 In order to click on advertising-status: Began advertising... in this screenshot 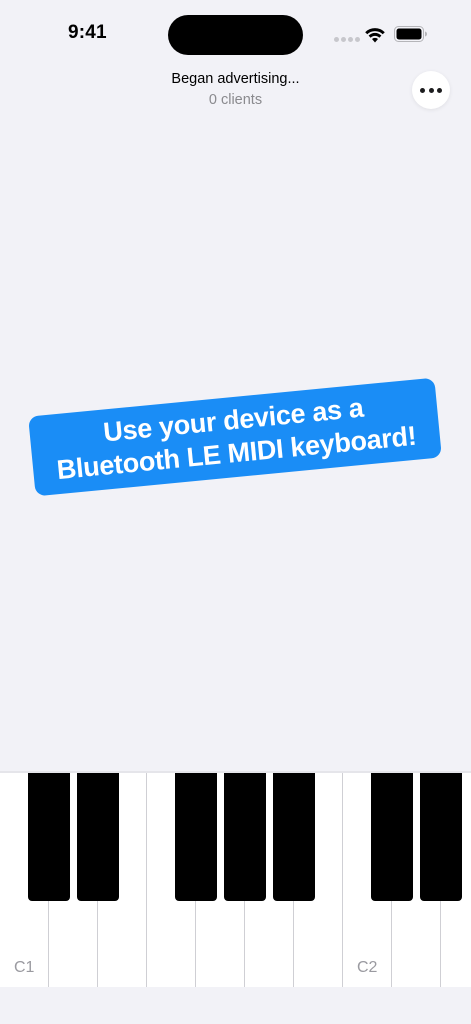, I will do `click(235, 79)`.